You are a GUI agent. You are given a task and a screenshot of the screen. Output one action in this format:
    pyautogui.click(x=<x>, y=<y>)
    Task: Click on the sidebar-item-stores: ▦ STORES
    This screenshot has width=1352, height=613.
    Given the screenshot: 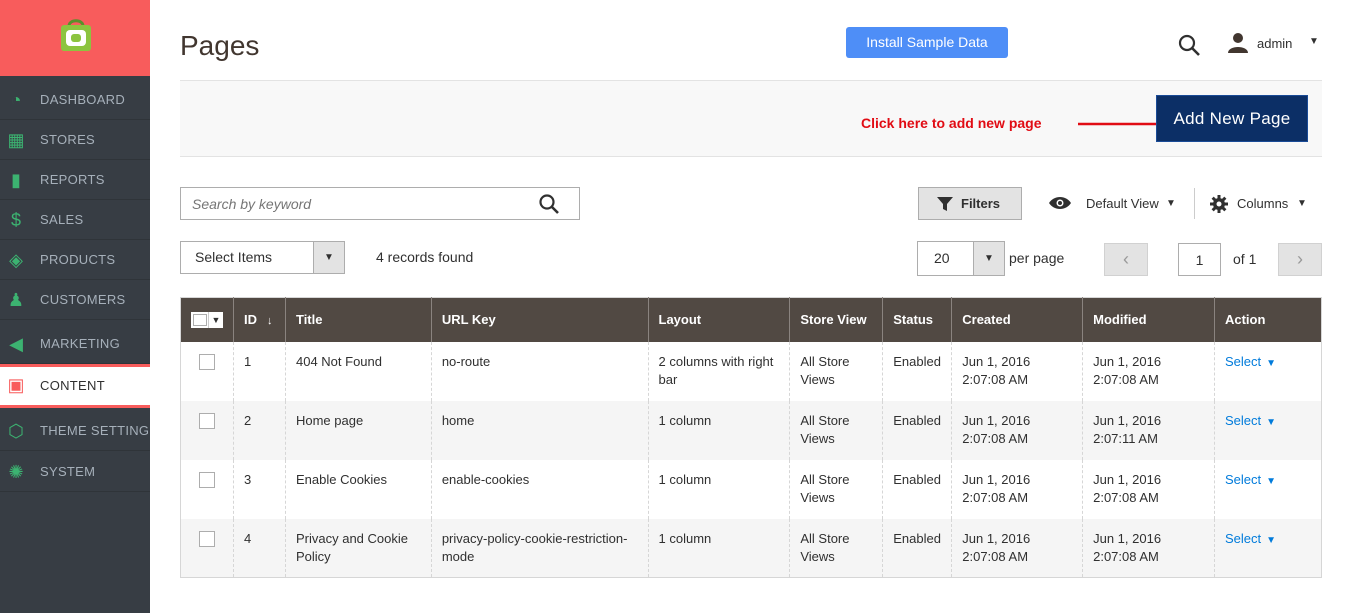 What is the action you would take?
    pyautogui.click(x=75, y=140)
    